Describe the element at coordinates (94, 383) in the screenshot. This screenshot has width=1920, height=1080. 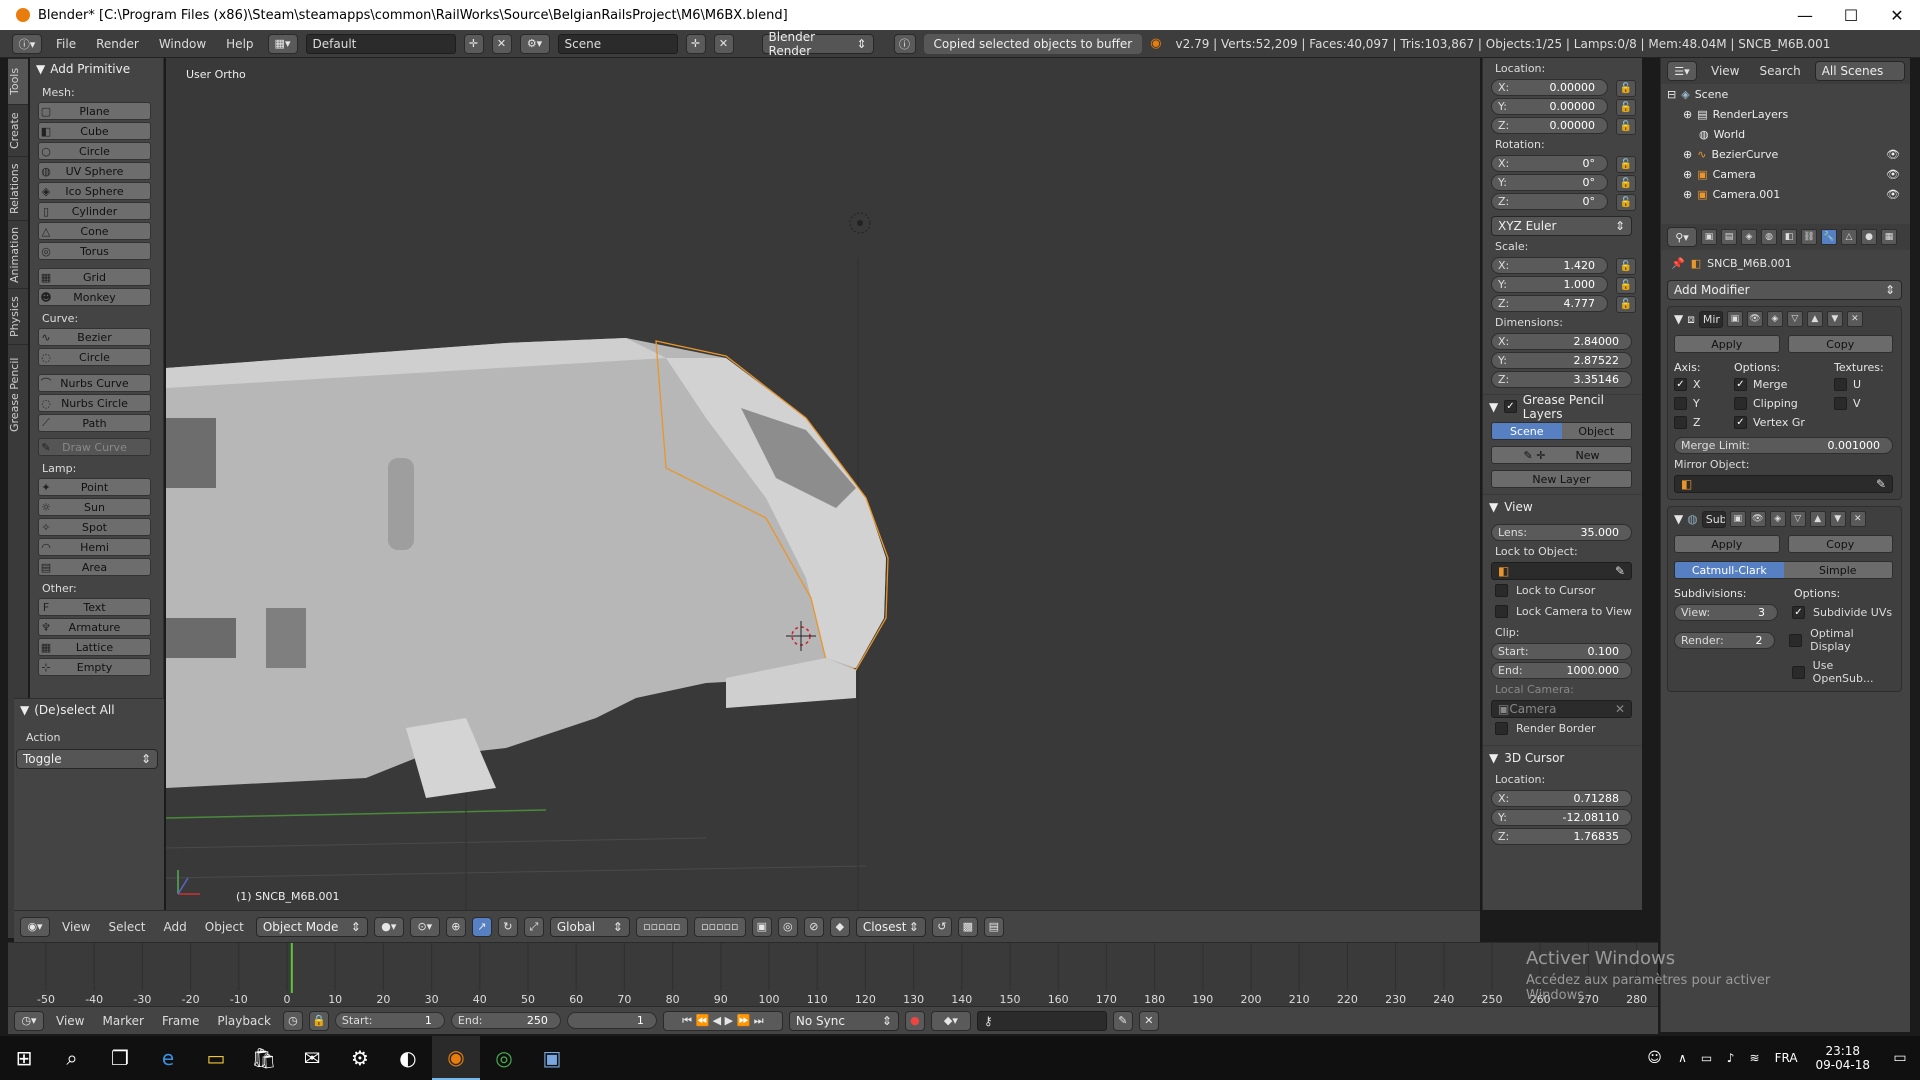
I see `add-nurbs-curve-button: ⌒ Nurbs Curve` at that location.